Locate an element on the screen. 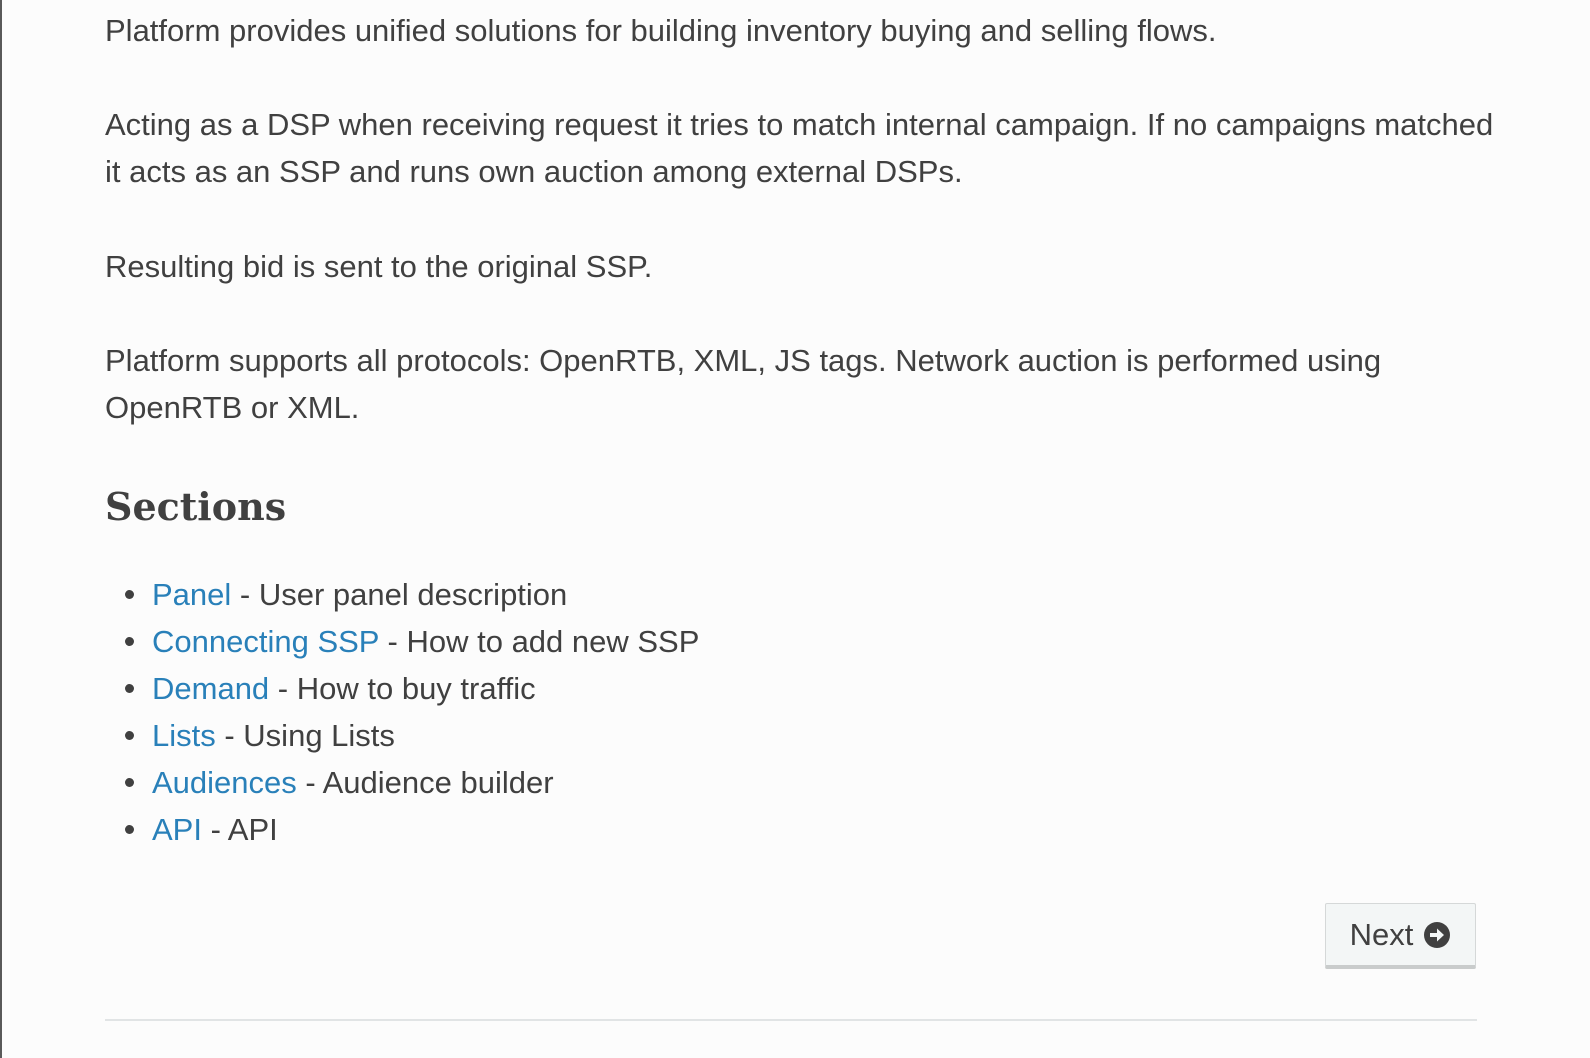 The width and height of the screenshot is (1590, 1058). list-item: Lists - Using Lists is located at coordinates (412, 735).